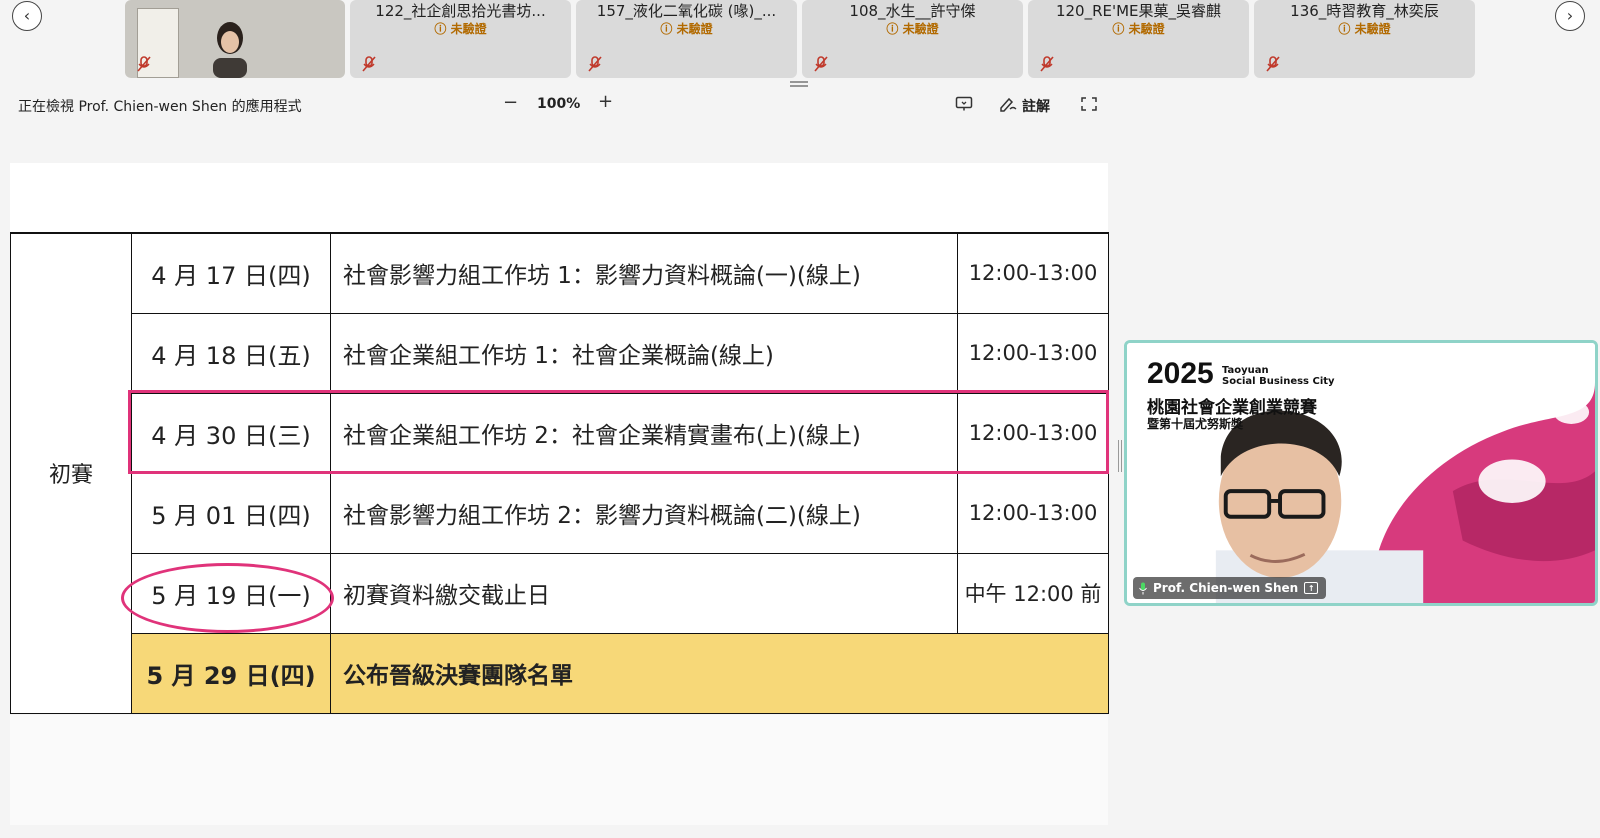 This screenshot has width=1600, height=838. What do you see at coordinates (605, 101) in the screenshot?
I see `zoom-in-button: +` at bounding box center [605, 101].